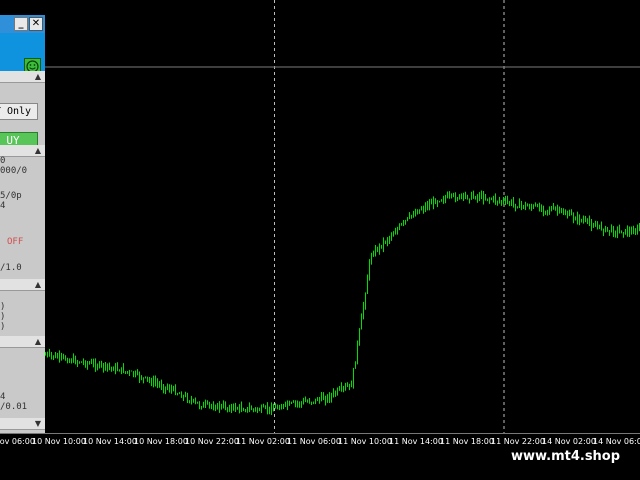 The width and height of the screenshot is (640, 480). What do you see at coordinates (22, 424) in the screenshot?
I see `section-footer: ▼` at bounding box center [22, 424].